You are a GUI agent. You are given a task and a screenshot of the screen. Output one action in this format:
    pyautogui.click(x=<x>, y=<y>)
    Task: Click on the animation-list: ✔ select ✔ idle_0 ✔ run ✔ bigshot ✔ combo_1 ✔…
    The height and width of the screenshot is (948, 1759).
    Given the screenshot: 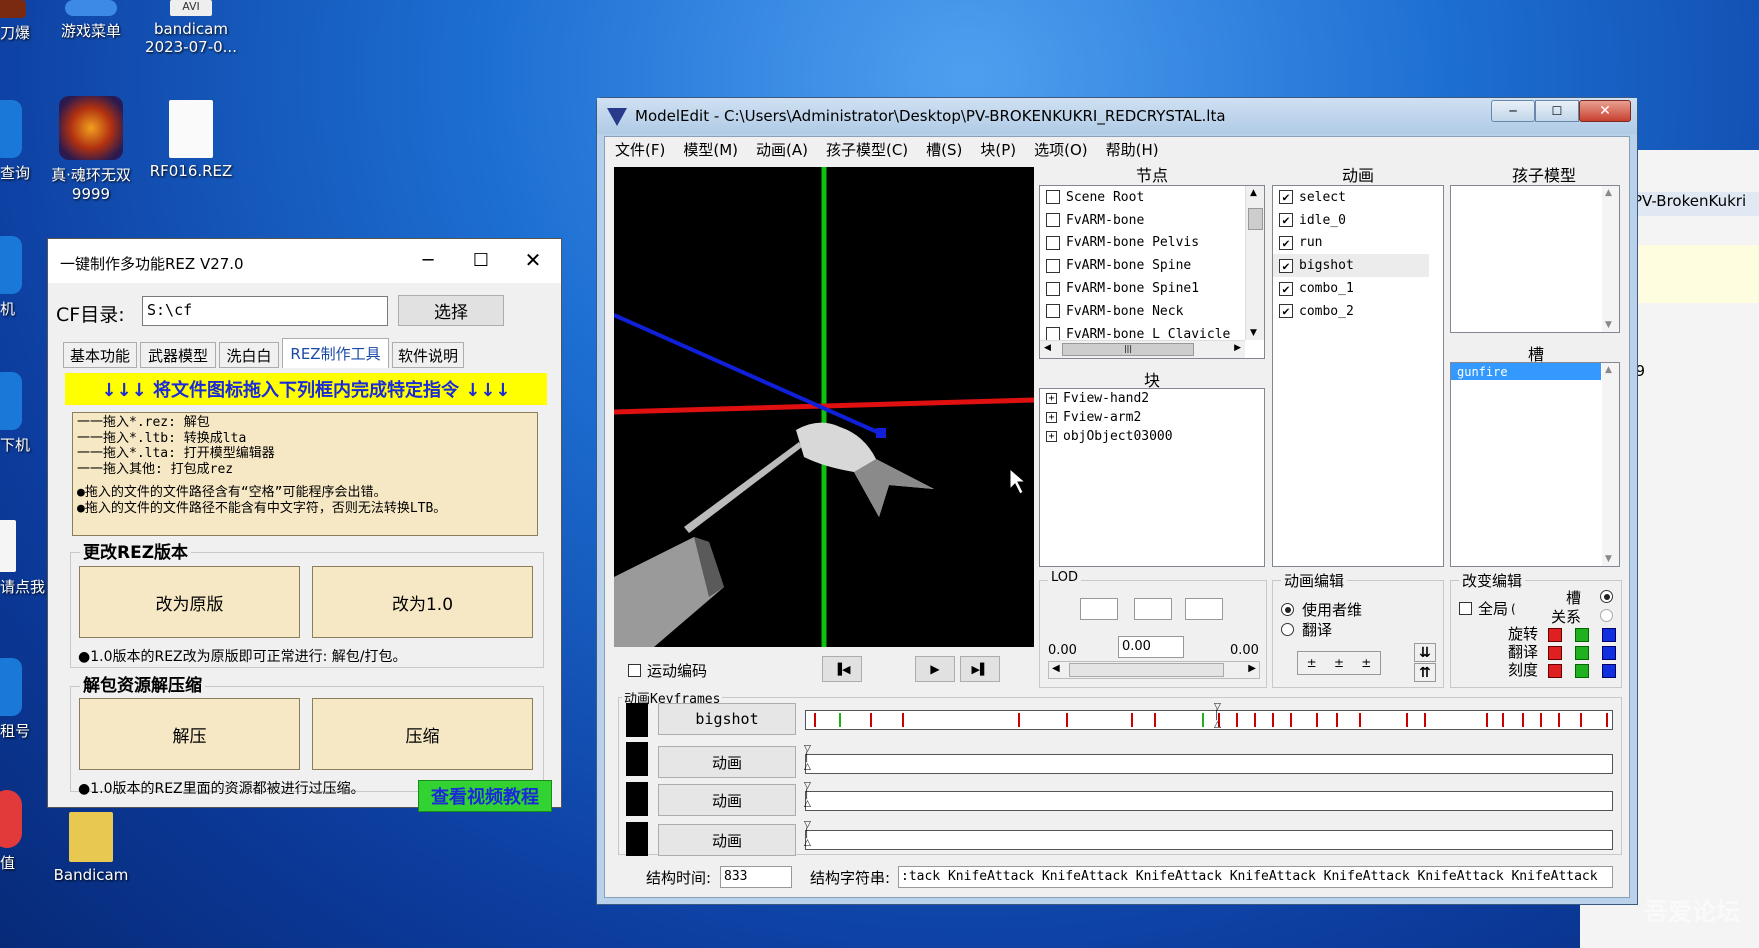 What is the action you would take?
    pyautogui.click(x=1358, y=376)
    